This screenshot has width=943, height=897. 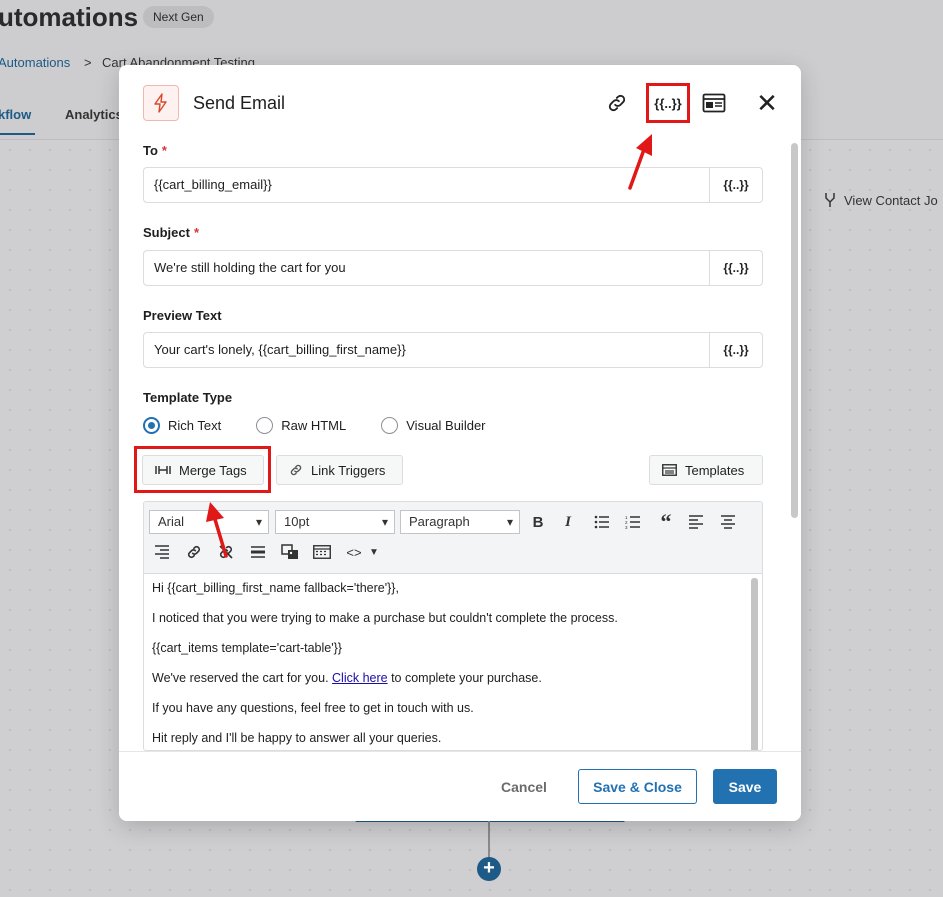 I want to click on templates-button: Templates, so click(x=706, y=470).